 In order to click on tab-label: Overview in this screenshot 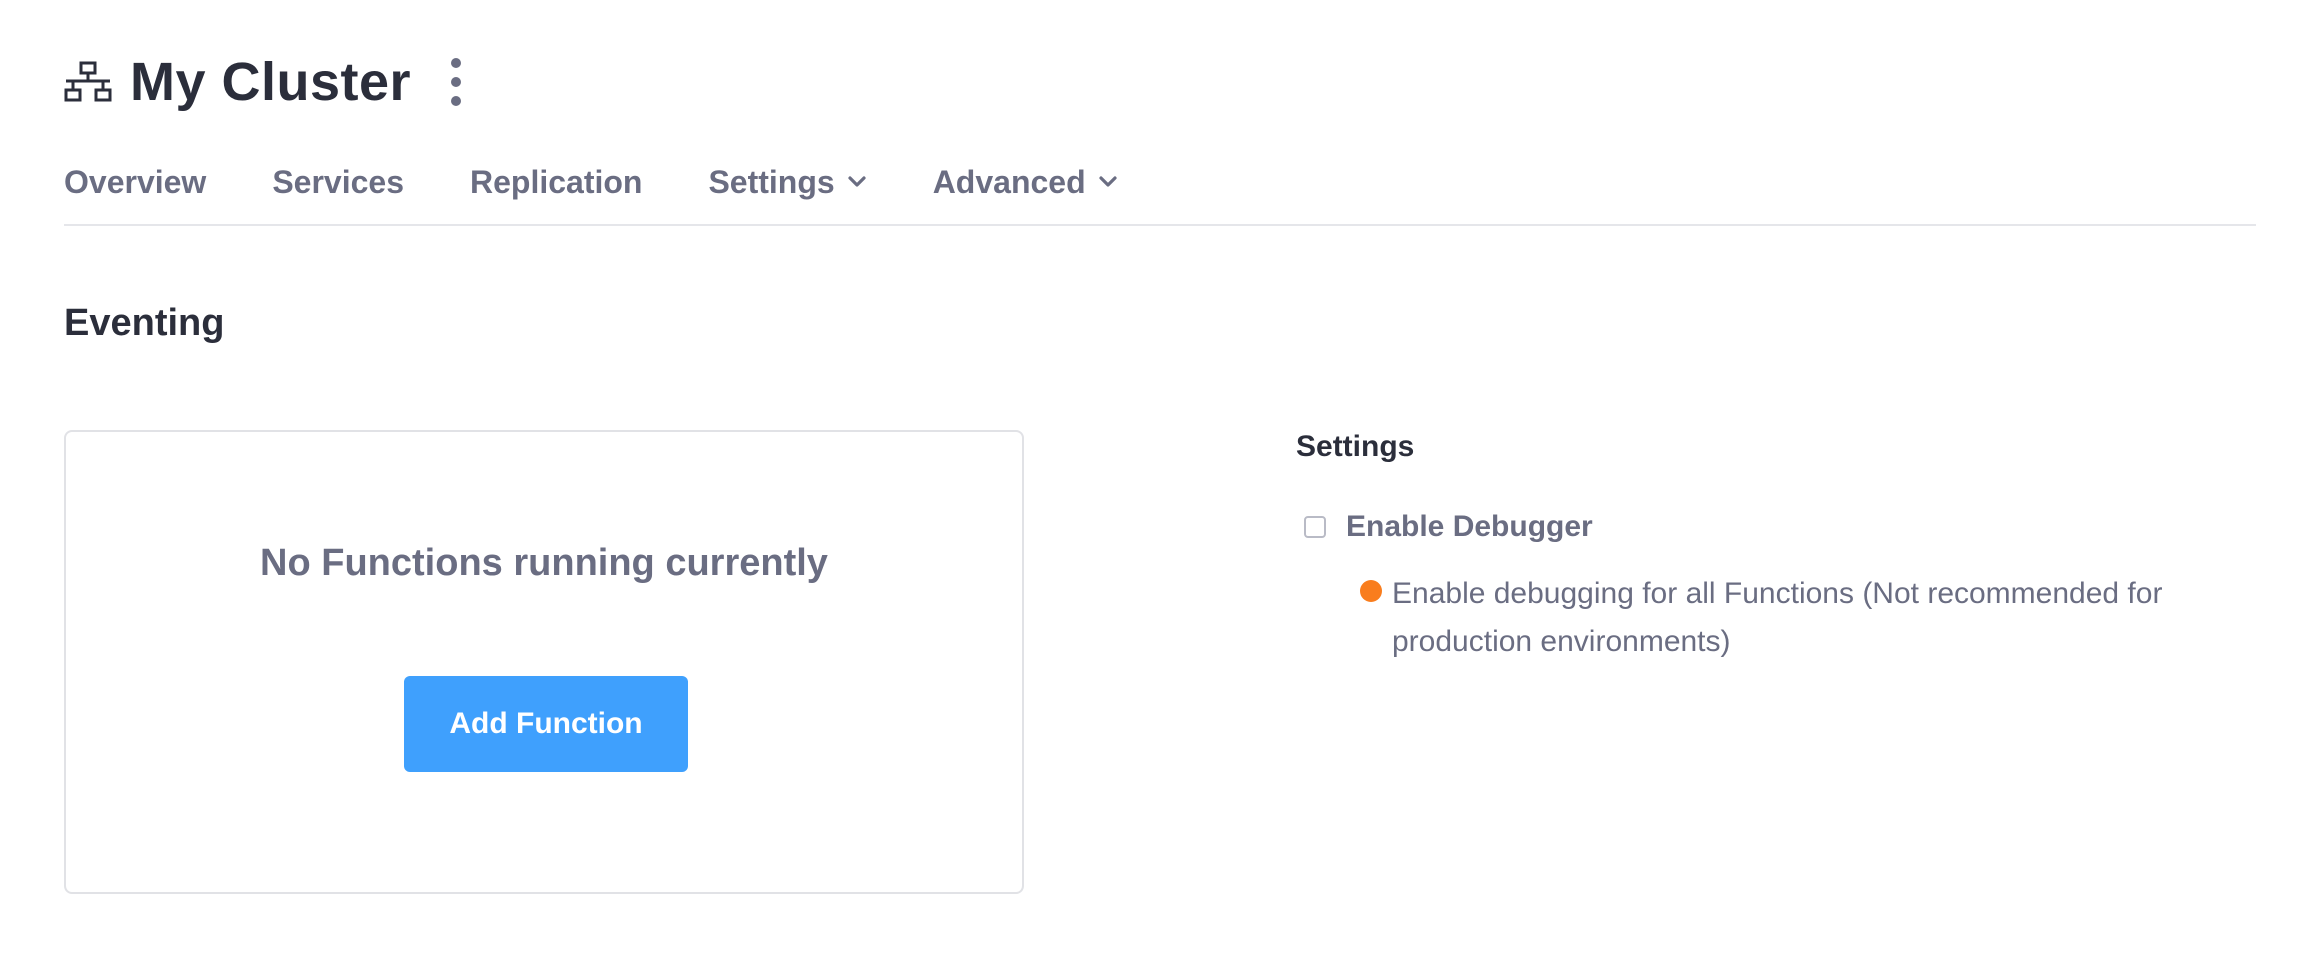, I will do `click(135, 181)`.